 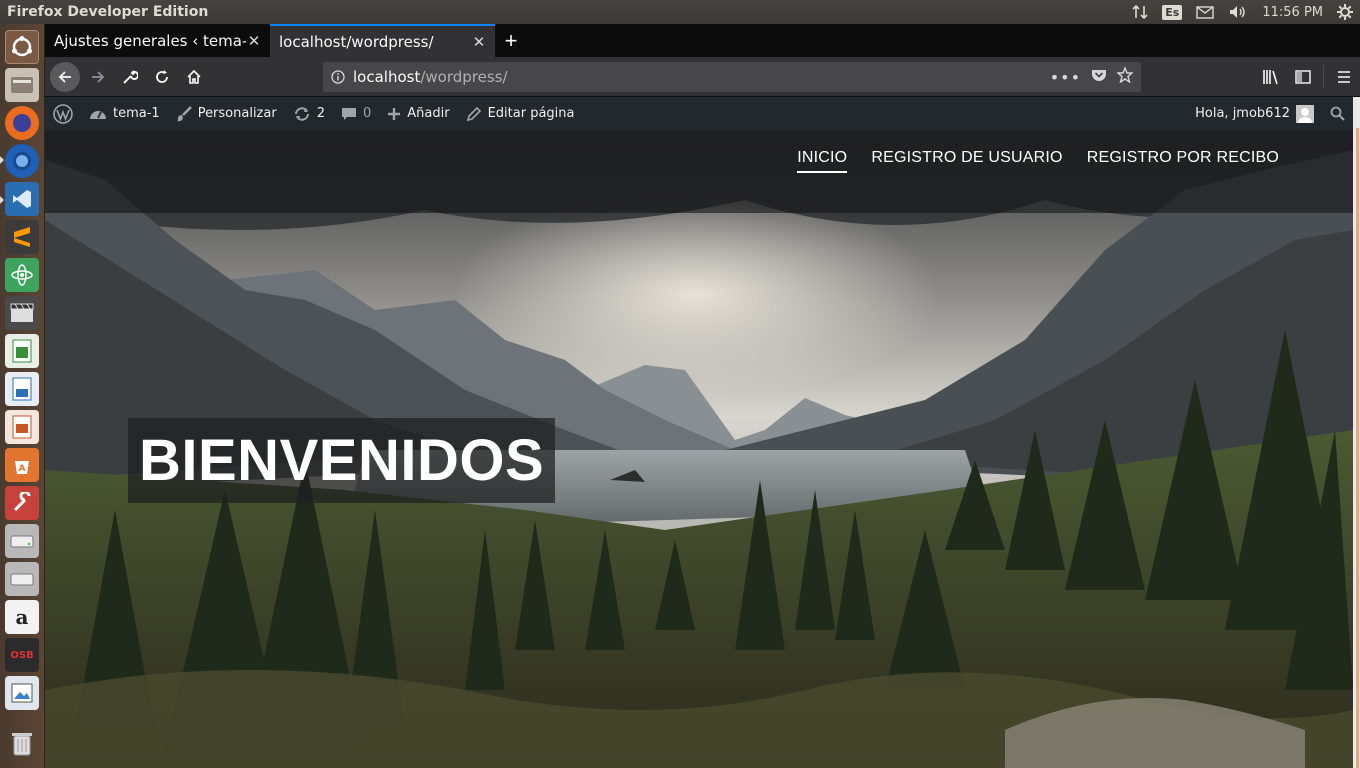 What do you see at coordinates (22, 743) in the screenshot?
I see `trash-icon` at bounding box center [22, 743].